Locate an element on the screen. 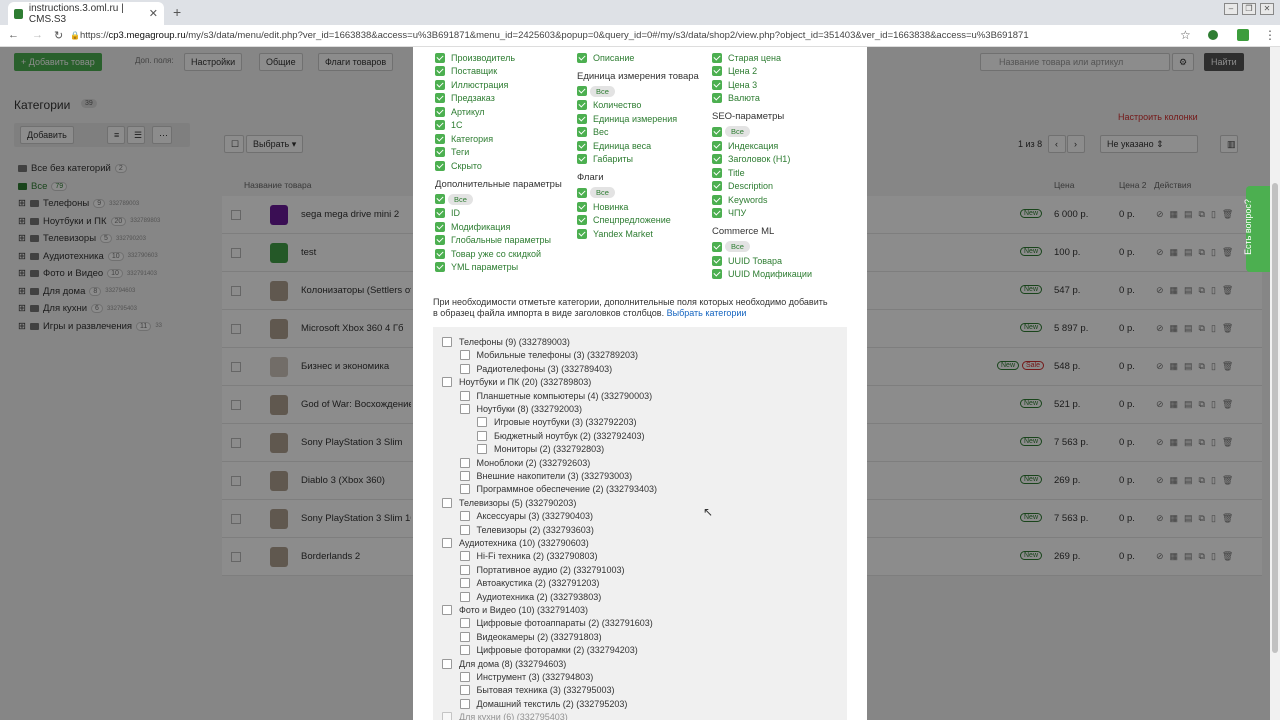 This screenshot has height=720, width=1280. field-checkbox: Валюта is located at coordinates (782, 99).